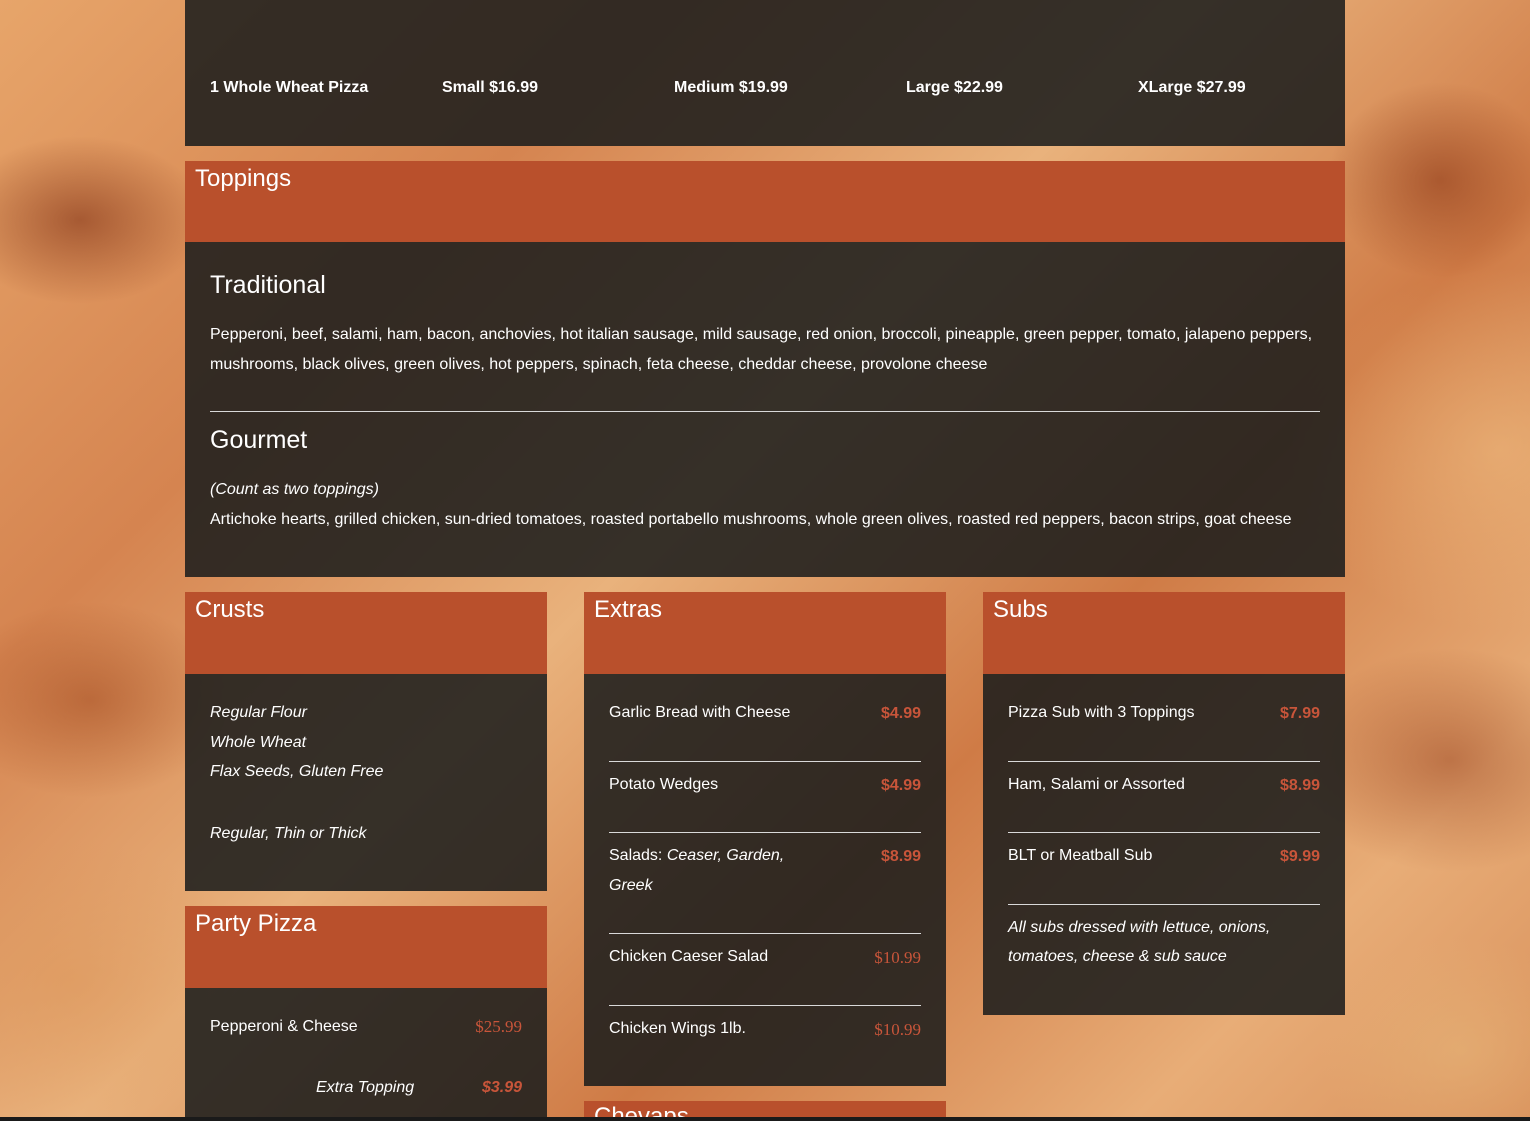 Image resolution: width=1530 pixels, height=1121 pixels. Describe the element at coordinates (954, 87) in the screenshot. I see `size-large: Large $22.99` at that location.